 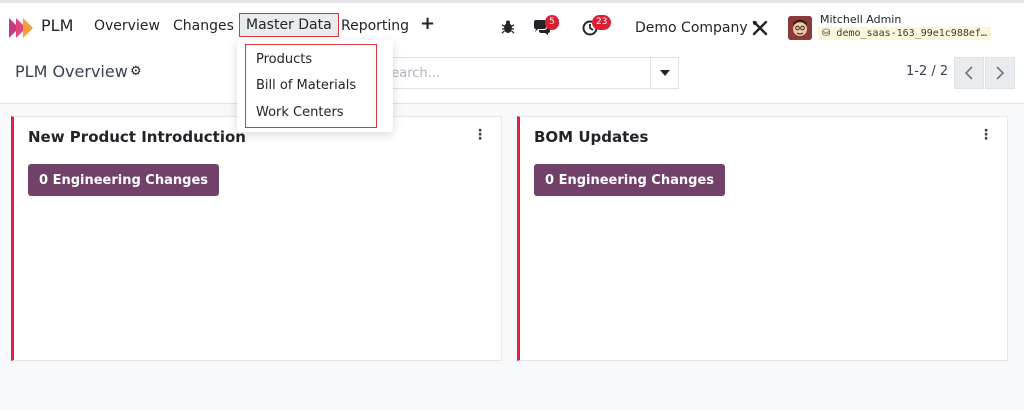 What do you see at coordinates (591, 137) in the screenshot?
I see `card-title: BOM Updates` at bounding box center [591, 137].